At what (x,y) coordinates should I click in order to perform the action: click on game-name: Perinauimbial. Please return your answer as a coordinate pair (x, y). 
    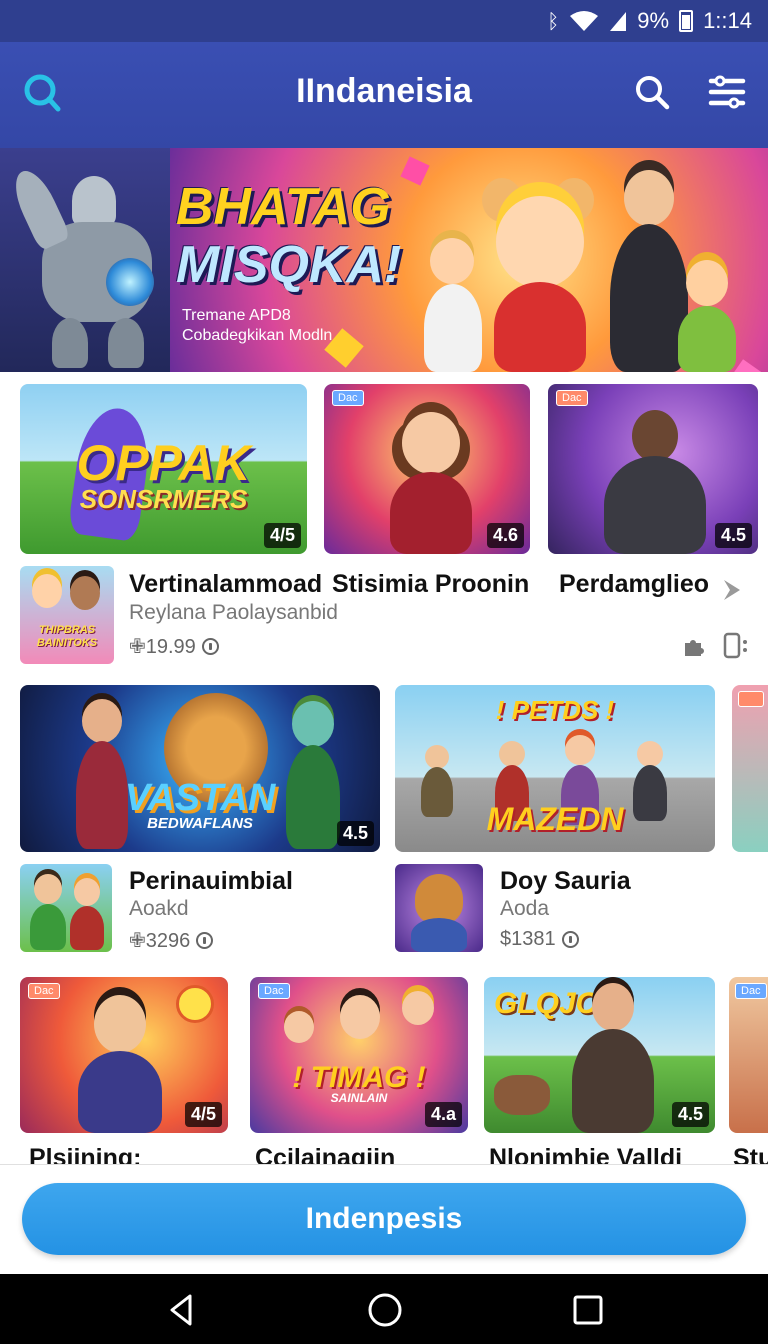
    Looking at the image, I should click on (211, 881).